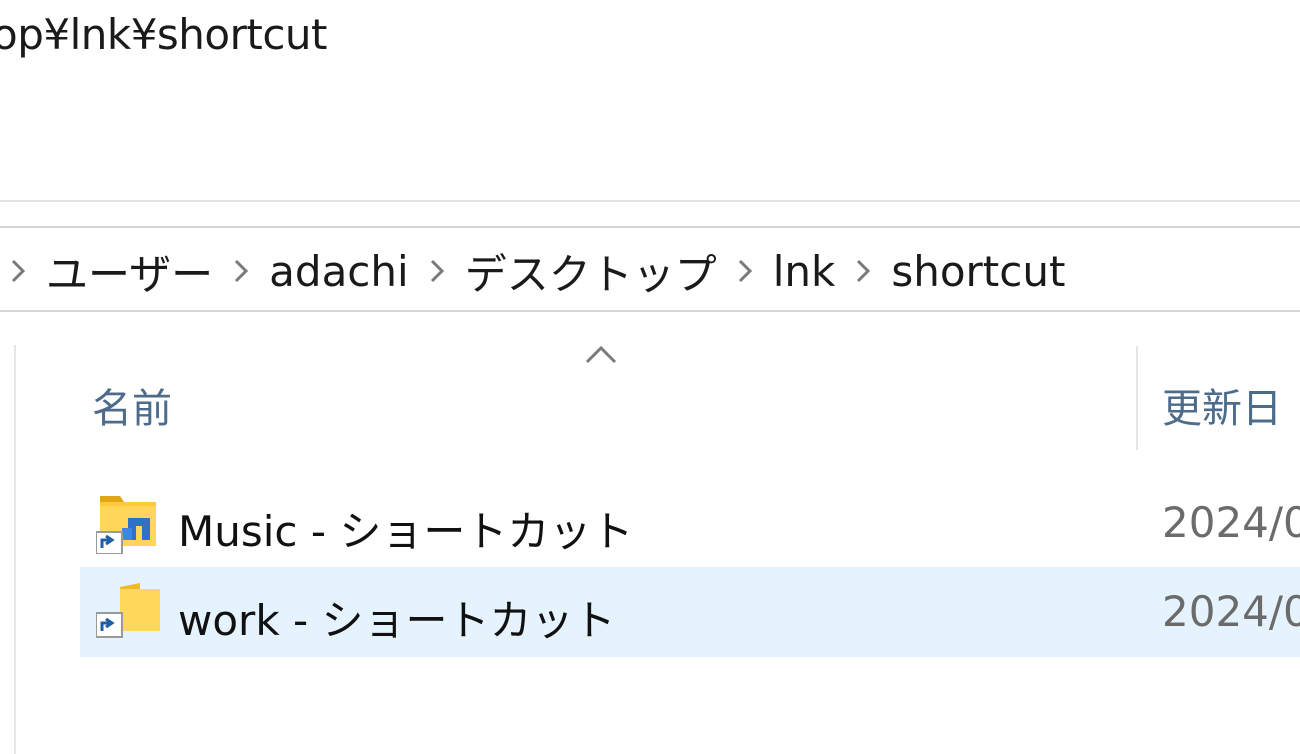 This screenshot has height=754, width=1300. Describe the element at coordinates (978, 271) in the screenshot. I see `breadcrumb-item-shortcut: shortcut` at that location.